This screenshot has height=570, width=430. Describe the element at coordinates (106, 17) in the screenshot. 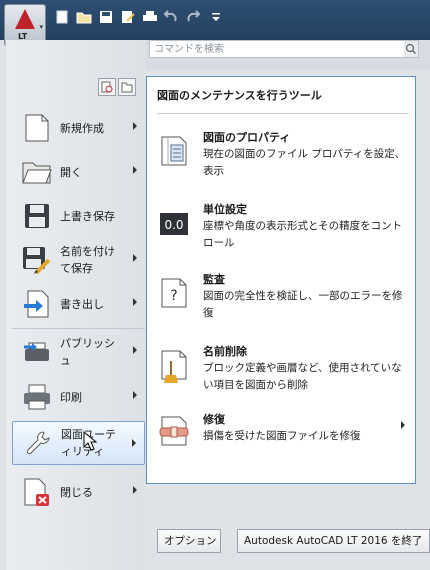

I see `save-icon` at that location.